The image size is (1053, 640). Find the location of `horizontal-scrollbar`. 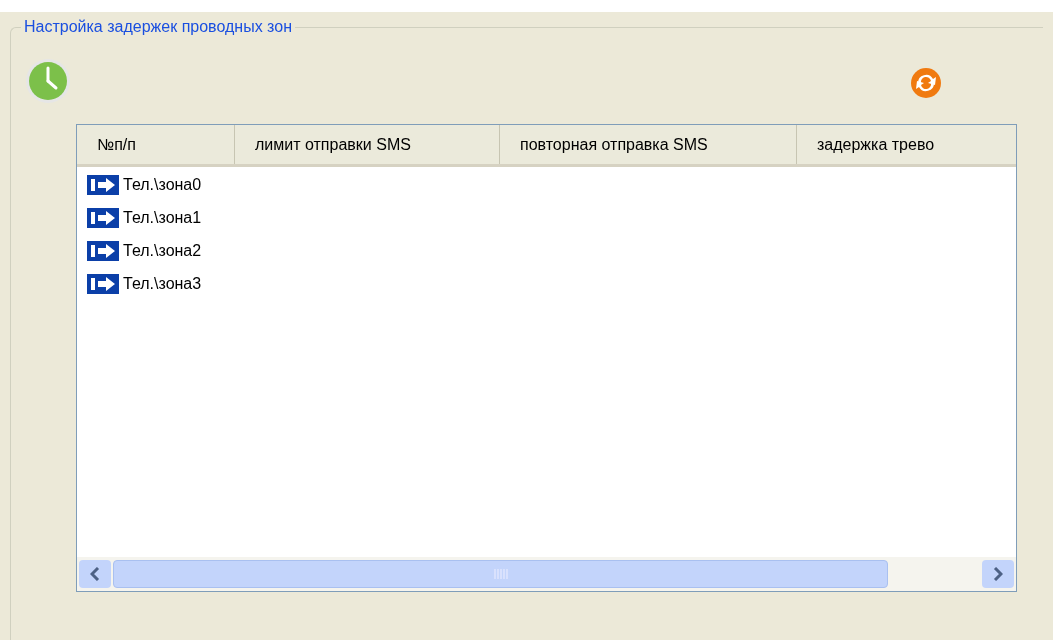

horizontal-scrollbar is located at coordinates (546, 574).